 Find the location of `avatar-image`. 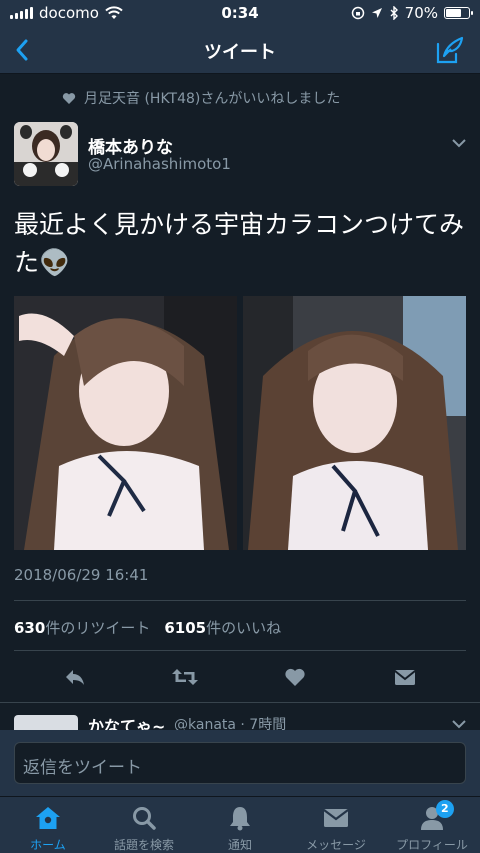

avatar-image is located at coordinates (46, 154).